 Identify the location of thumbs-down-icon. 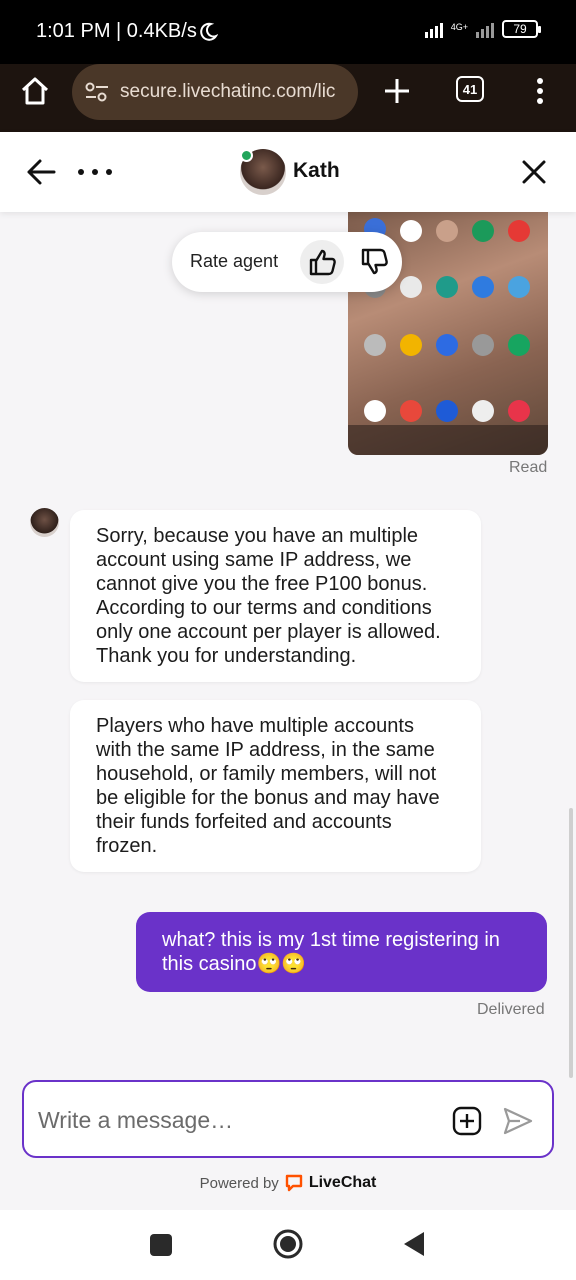
(374, 261).